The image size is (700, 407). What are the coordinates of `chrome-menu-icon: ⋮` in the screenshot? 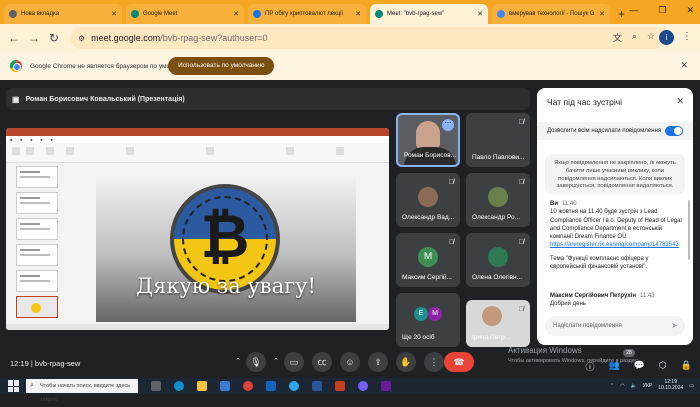 It's located at (687, 36).